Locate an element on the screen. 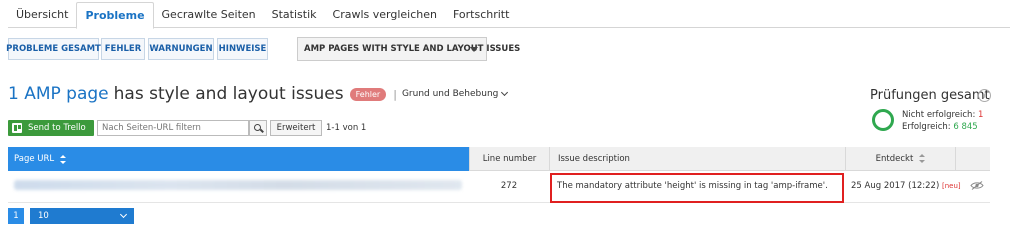 The width and height of the screenshot is (1010, 242). filter-notices-button: HINWEISE is located at coordinates (242, 49).